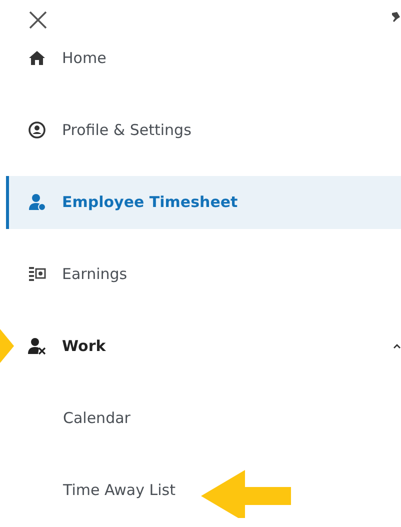  I want to click on menu-item: Profile & Settings, so click(203, 130).